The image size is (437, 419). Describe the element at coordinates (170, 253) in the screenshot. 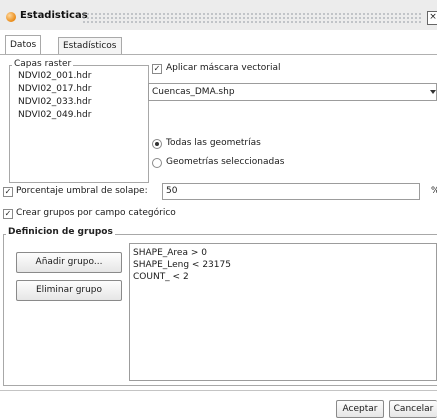

I see `group-definition-line: SHAPE_Area > 0` at that location.